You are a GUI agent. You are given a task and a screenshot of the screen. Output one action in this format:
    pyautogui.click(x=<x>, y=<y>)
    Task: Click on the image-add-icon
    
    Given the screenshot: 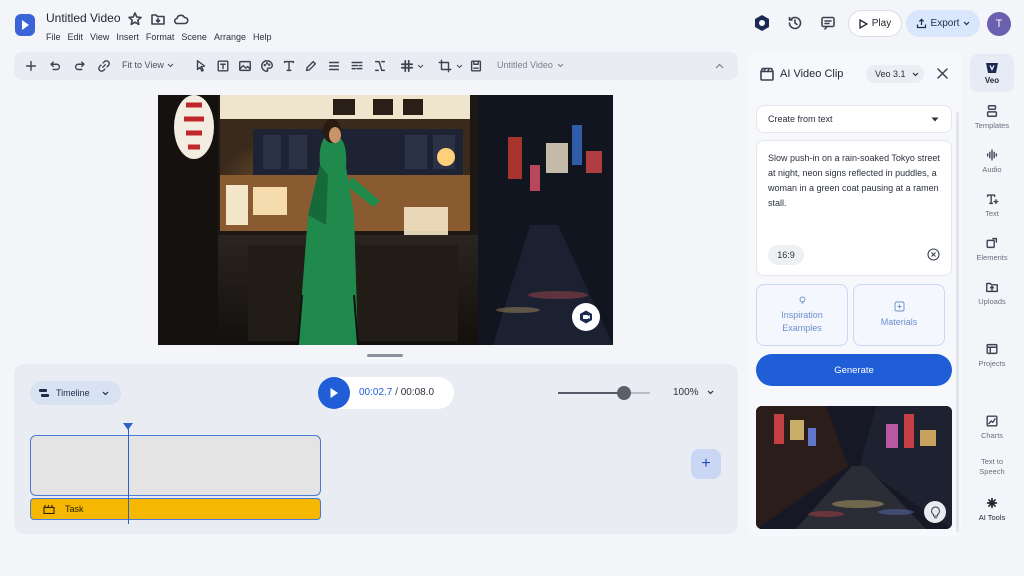 What is the action you would take?
    pyautogui.click(x=899, y=306)
    